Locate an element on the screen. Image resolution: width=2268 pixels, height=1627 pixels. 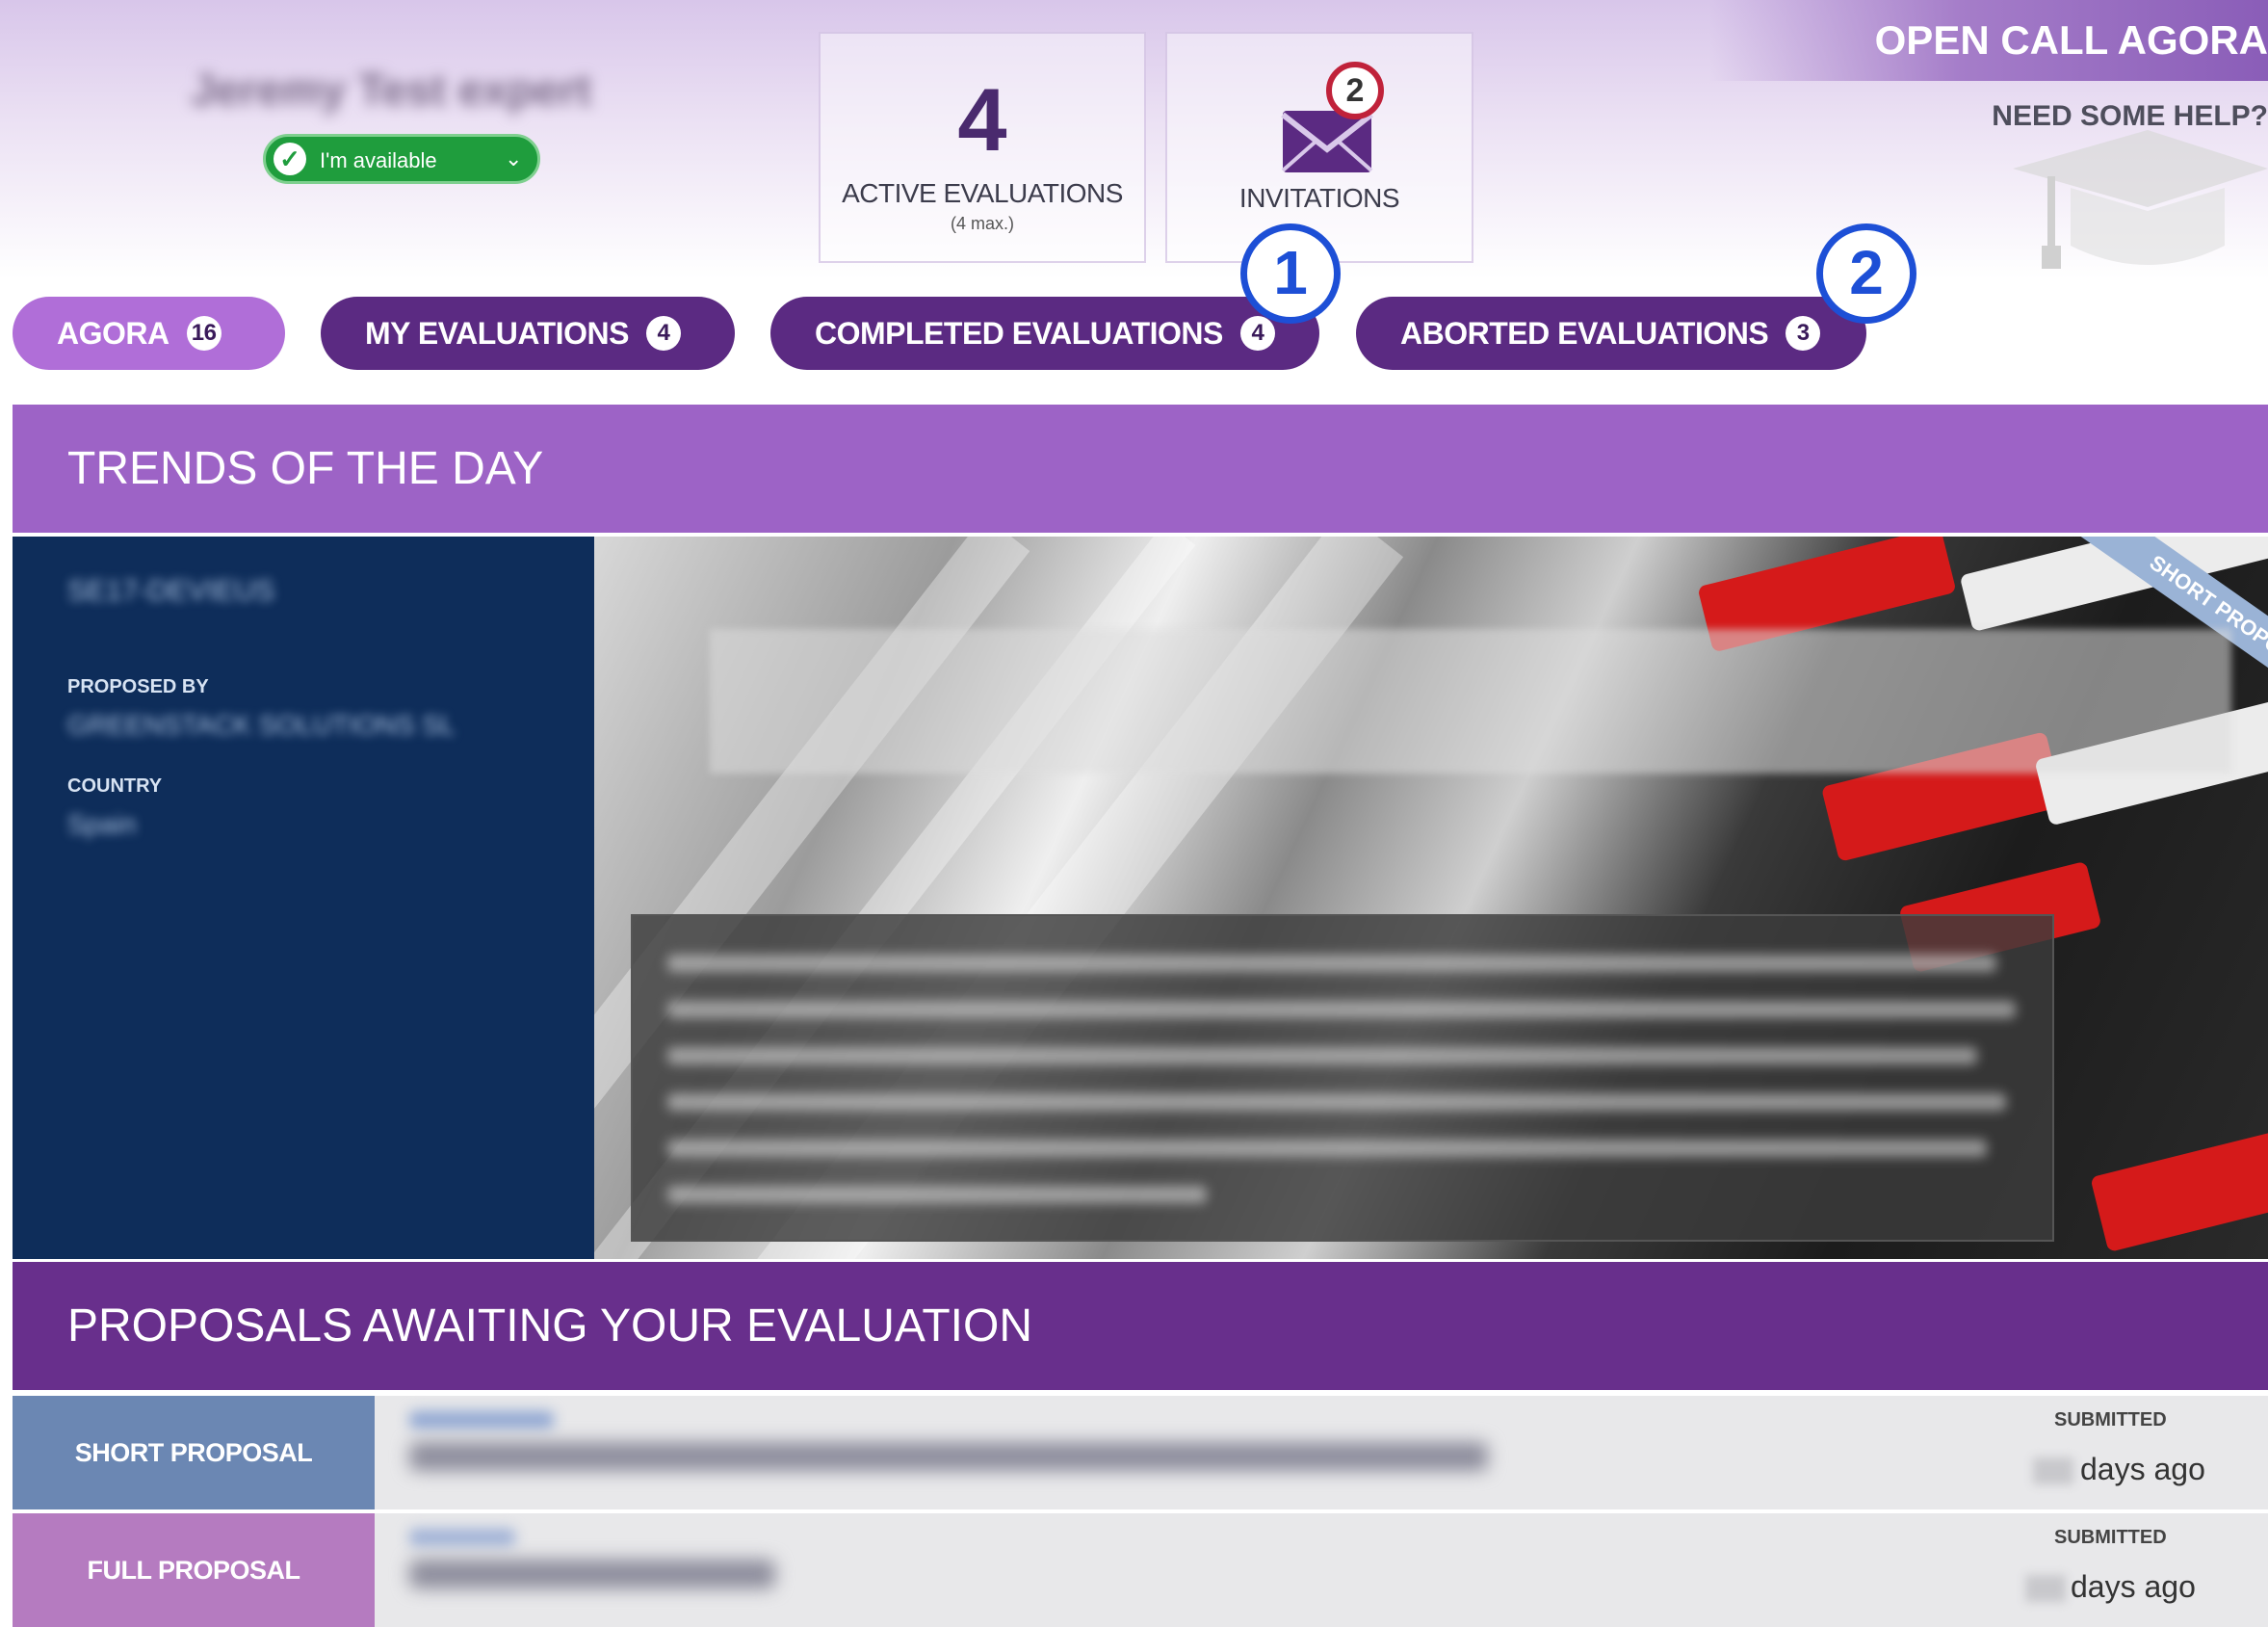
country-value: Spain is located at coordinates (102, 824).